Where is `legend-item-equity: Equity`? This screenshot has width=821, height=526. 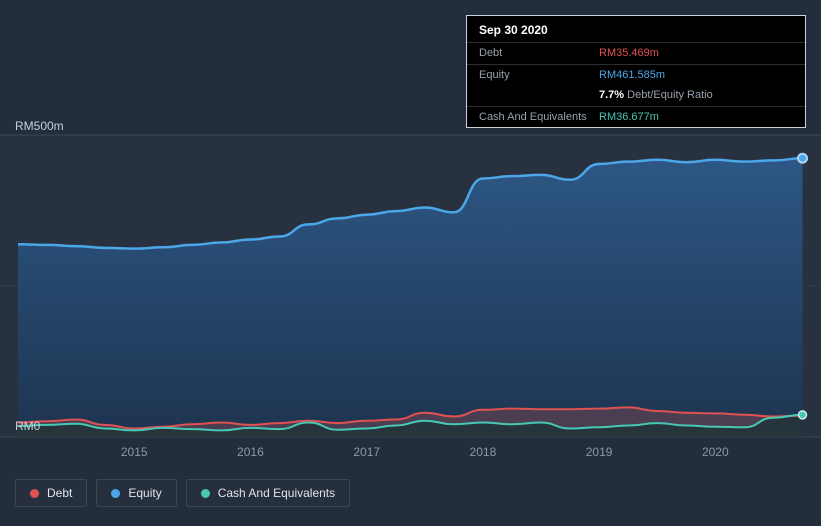 legend-item-equity: Equity is located at coordinates (136, 493).